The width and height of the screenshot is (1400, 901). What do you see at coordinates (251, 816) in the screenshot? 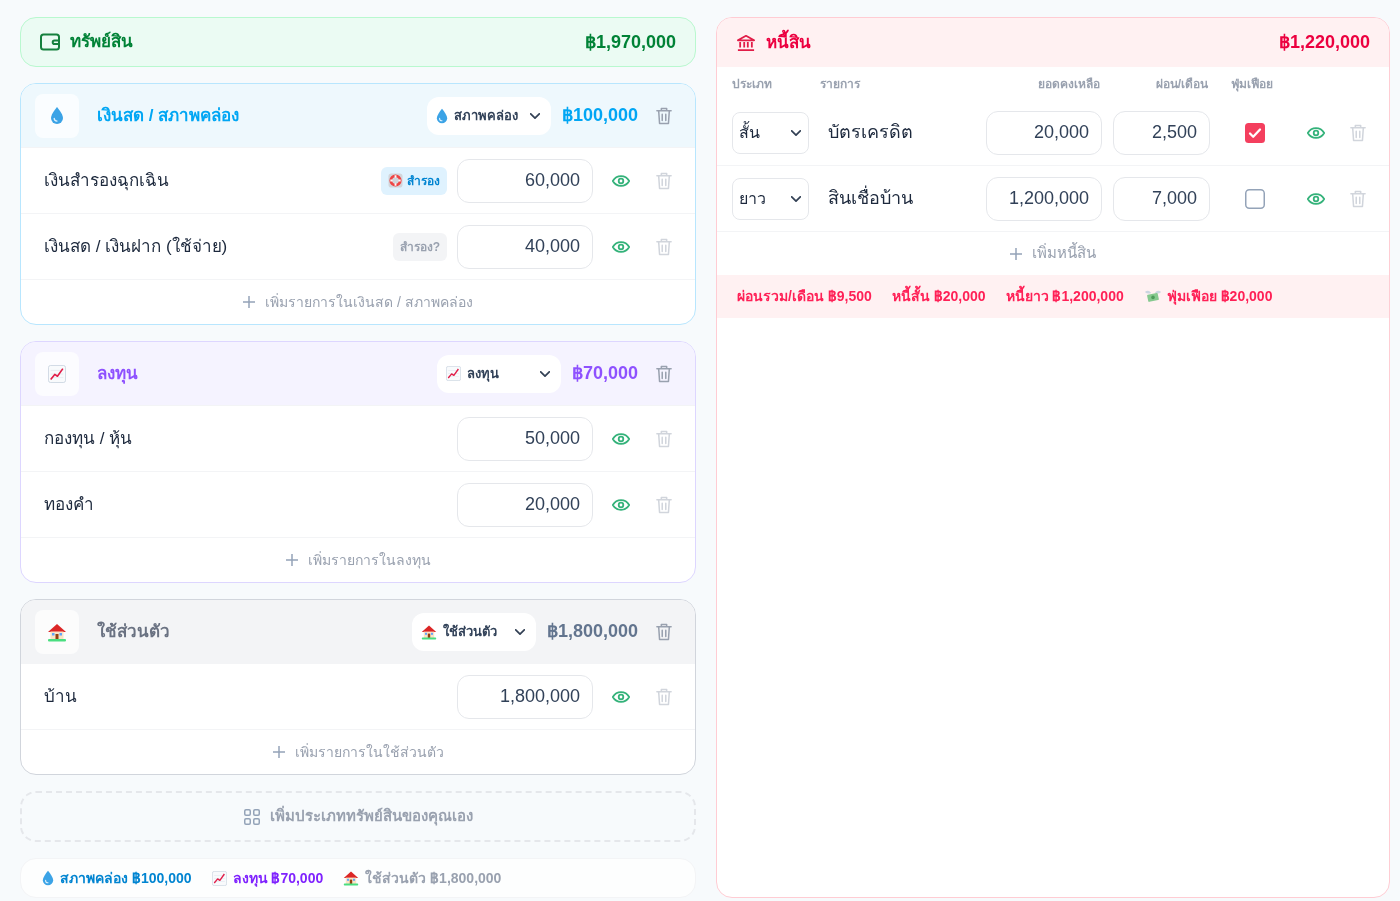
I see `grid-icon` at bounding box center [251, 816].